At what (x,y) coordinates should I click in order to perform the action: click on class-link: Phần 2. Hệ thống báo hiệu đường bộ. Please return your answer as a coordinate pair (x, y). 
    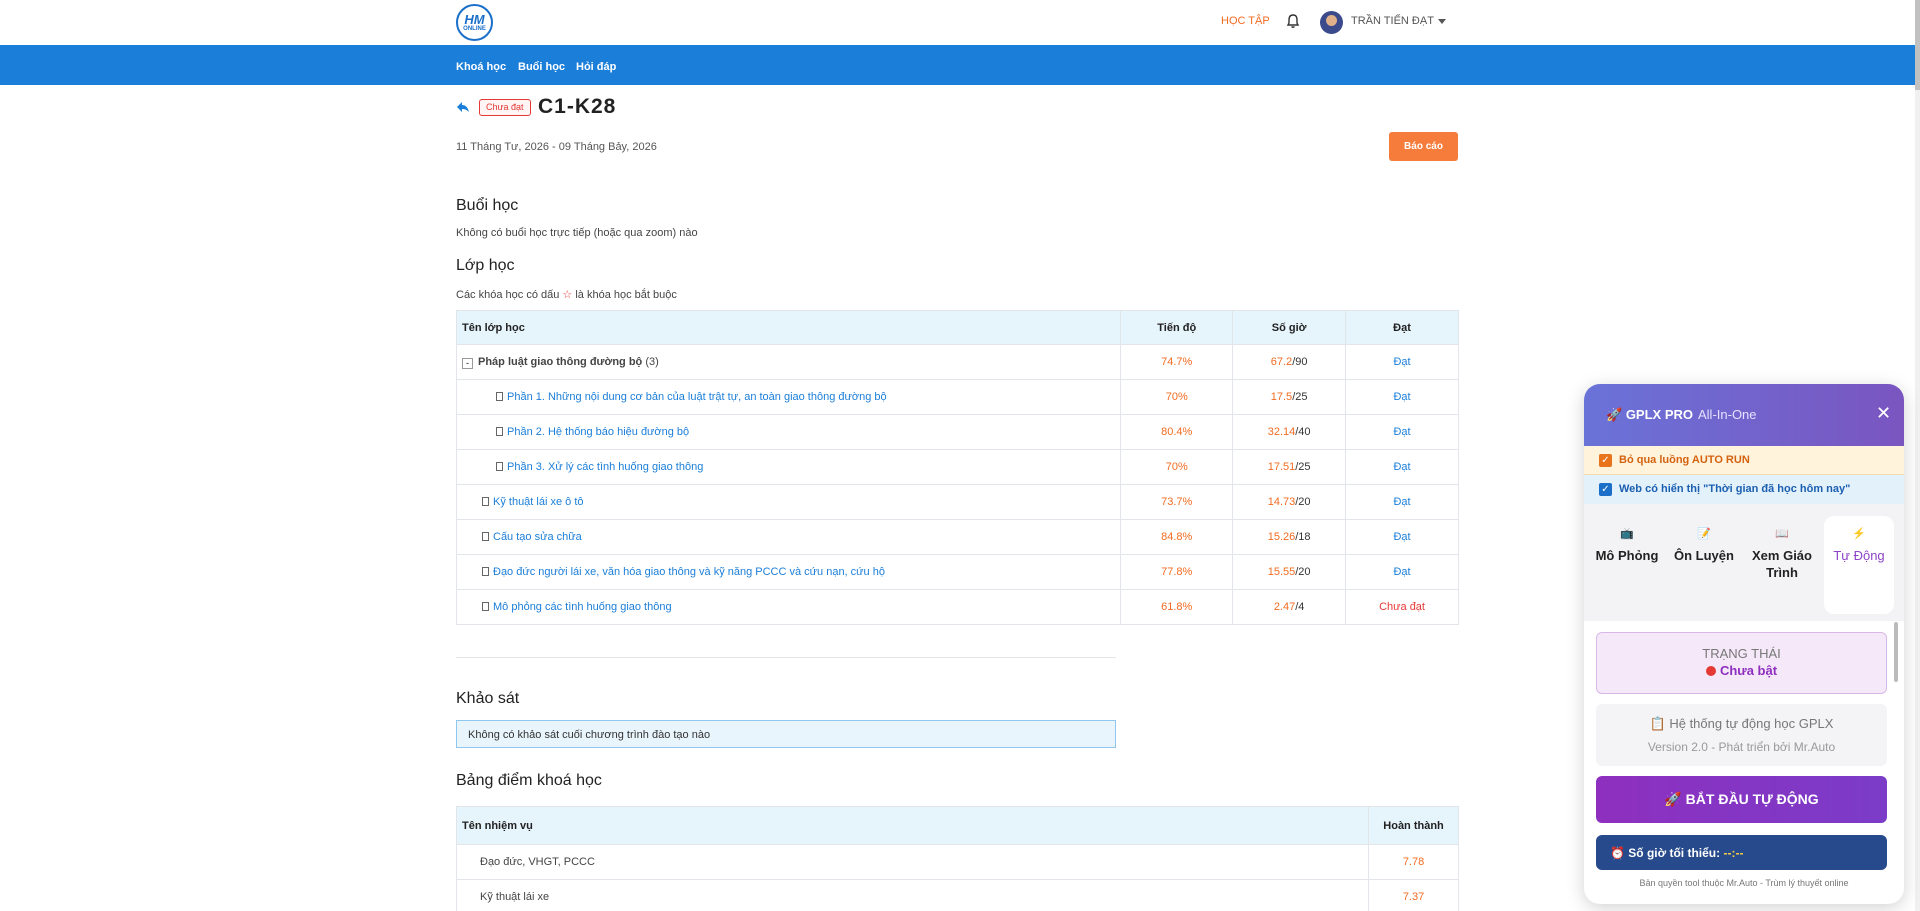
    Looking at the image, I should click on (598, 432).